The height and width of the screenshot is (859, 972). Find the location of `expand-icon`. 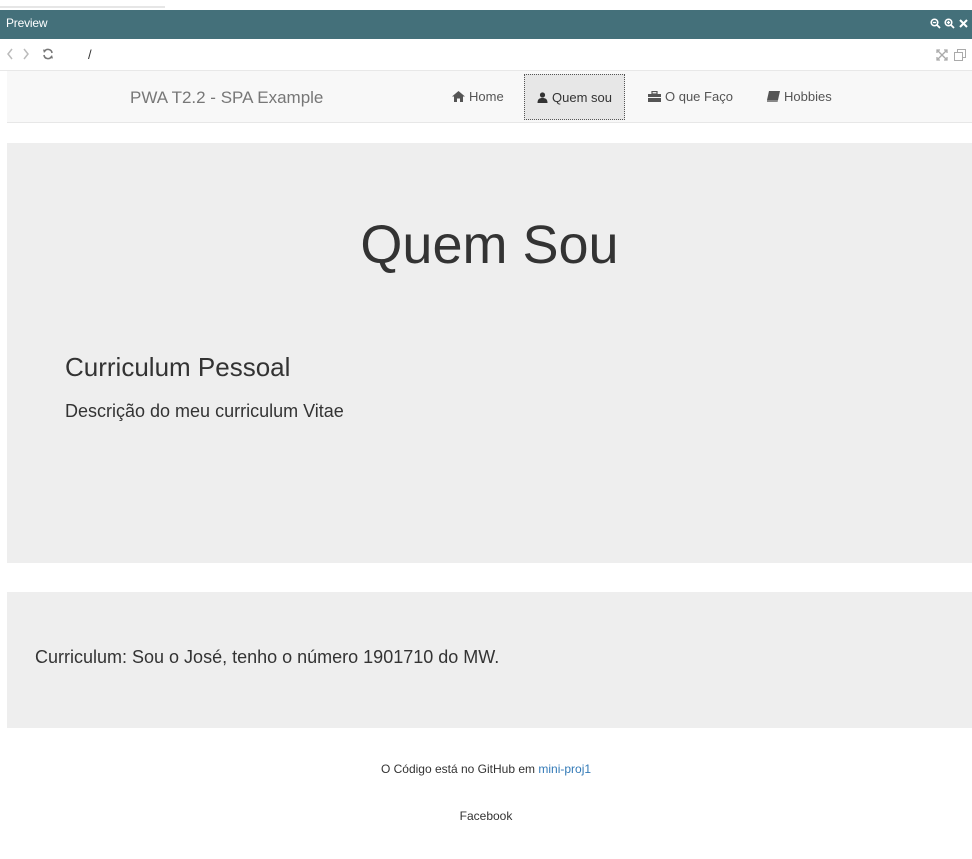

expand-icon is located at coordinates (942, 57).